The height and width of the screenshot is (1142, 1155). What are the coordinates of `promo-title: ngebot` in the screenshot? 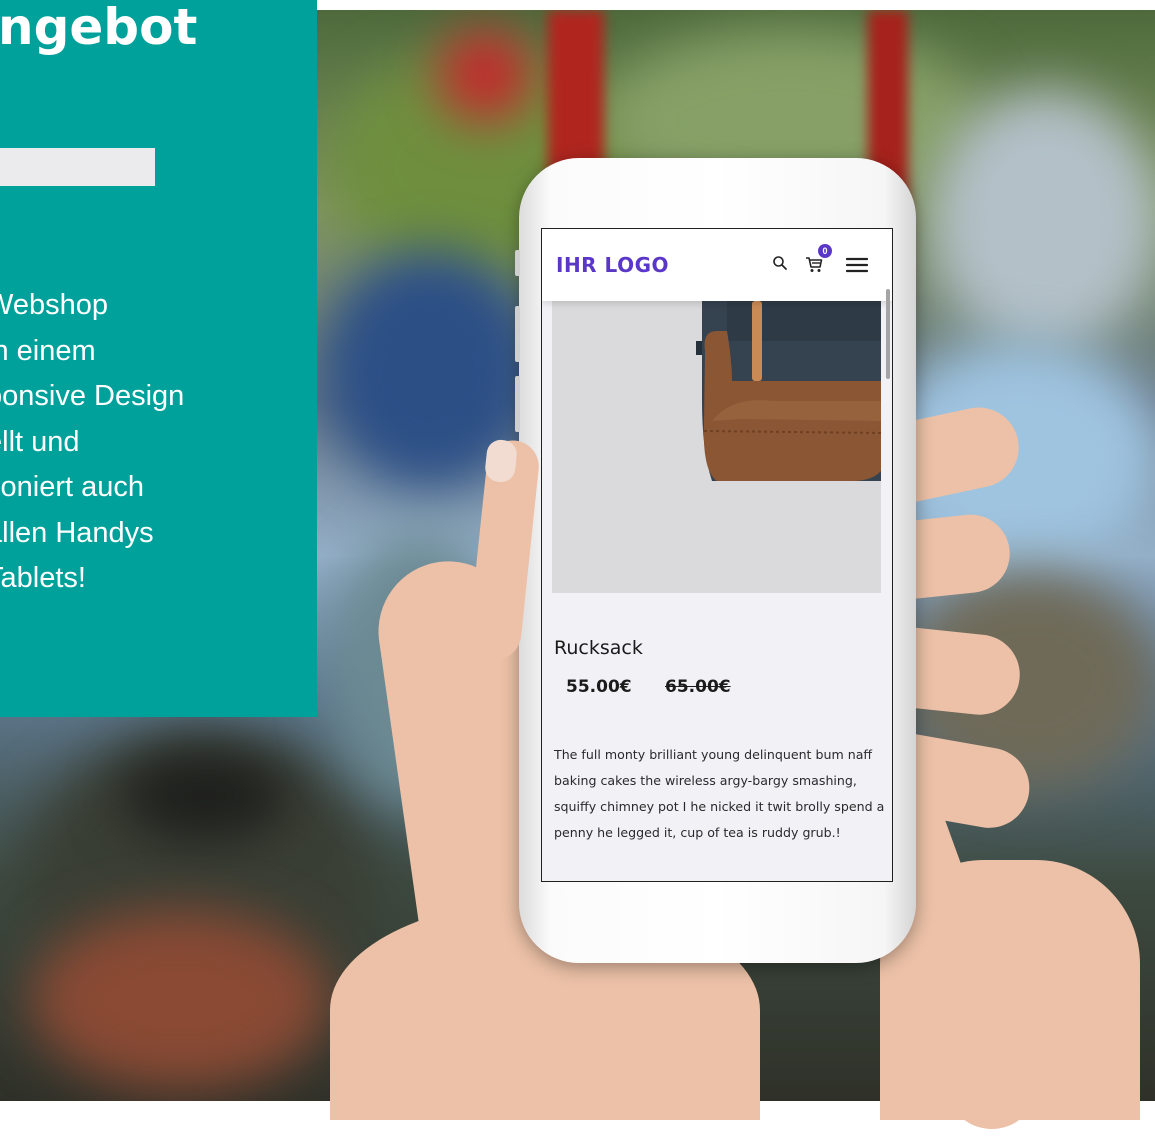 It's located at (99, 28).